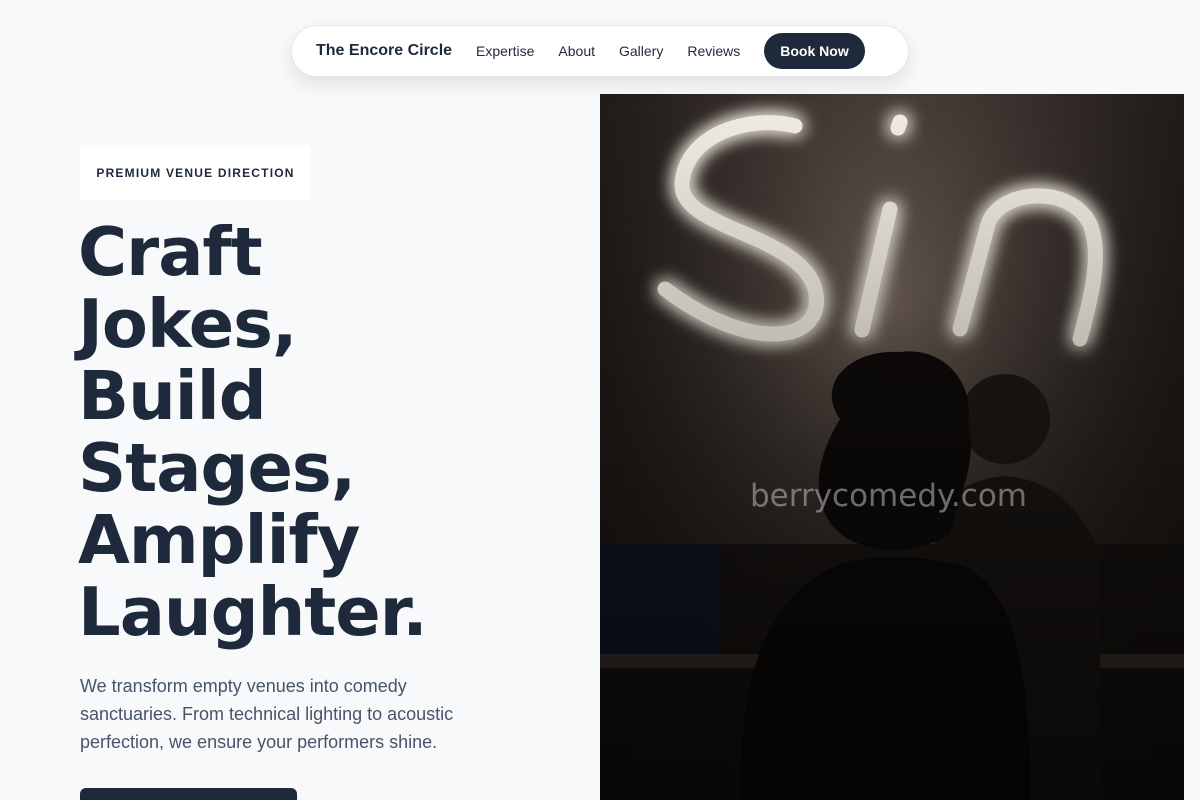  Describe the element at coordinates (195, 172) in the screenshot. I see `eyebrow-badge: PREMIUM VENUE DIRECTION` at that location.